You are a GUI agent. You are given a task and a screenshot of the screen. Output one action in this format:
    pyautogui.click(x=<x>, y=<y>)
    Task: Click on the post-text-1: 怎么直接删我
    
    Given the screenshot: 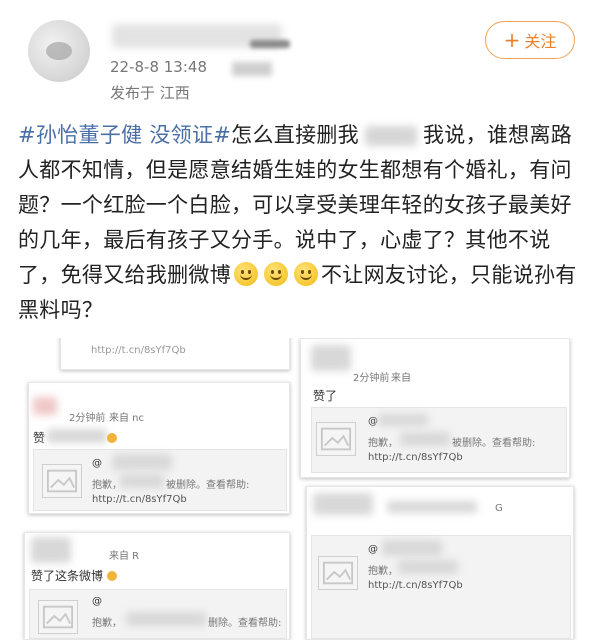 What is the action you would take?
    pyautogui.click(x=295, y=135)
    